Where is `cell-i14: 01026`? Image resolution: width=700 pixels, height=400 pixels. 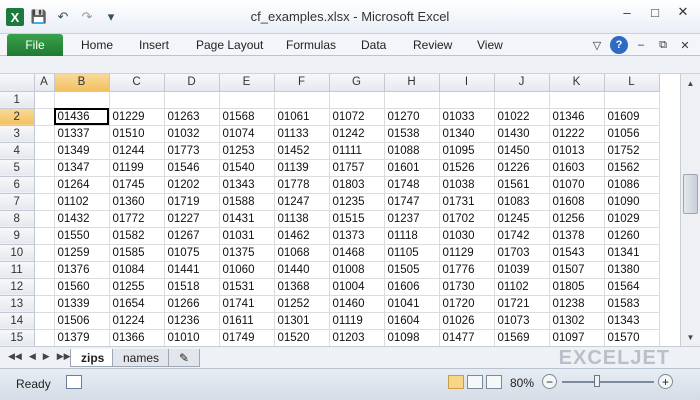
cell-i14: 01026 is located at coordinates (467, 321).